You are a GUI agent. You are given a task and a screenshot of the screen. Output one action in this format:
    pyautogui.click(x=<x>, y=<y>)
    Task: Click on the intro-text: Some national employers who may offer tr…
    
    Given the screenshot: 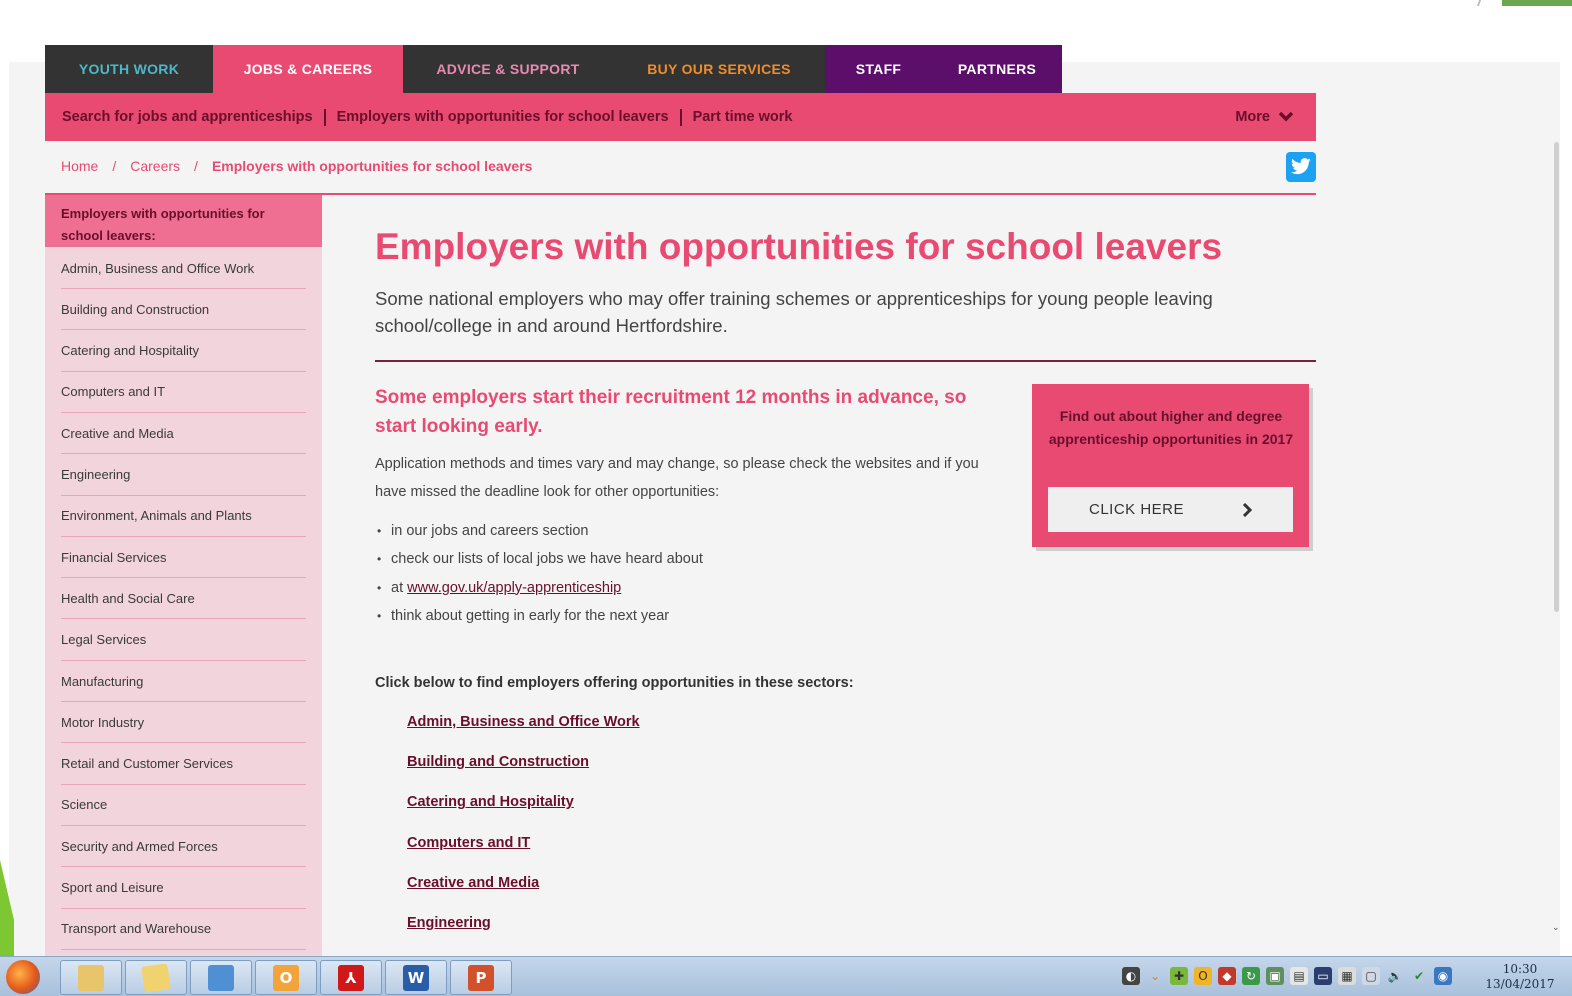 What is the action you would take?
    pyautogui.click(x=794, y=312)
    